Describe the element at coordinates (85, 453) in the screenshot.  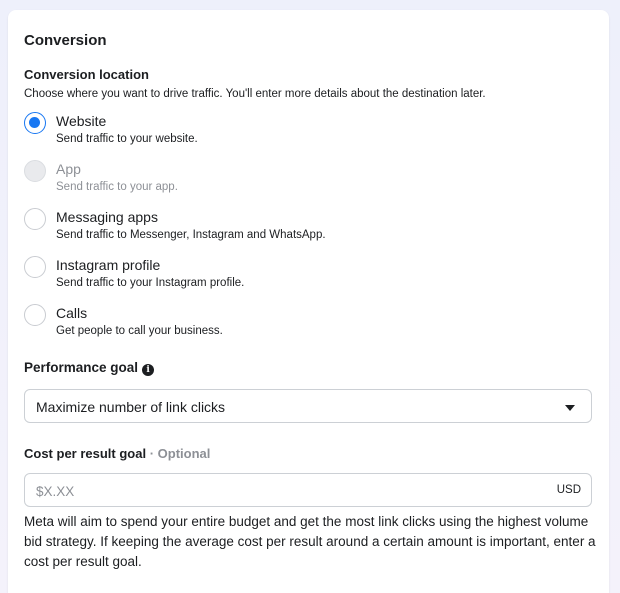
I see `cost-per-result-label: Cost per result goal` at that location.